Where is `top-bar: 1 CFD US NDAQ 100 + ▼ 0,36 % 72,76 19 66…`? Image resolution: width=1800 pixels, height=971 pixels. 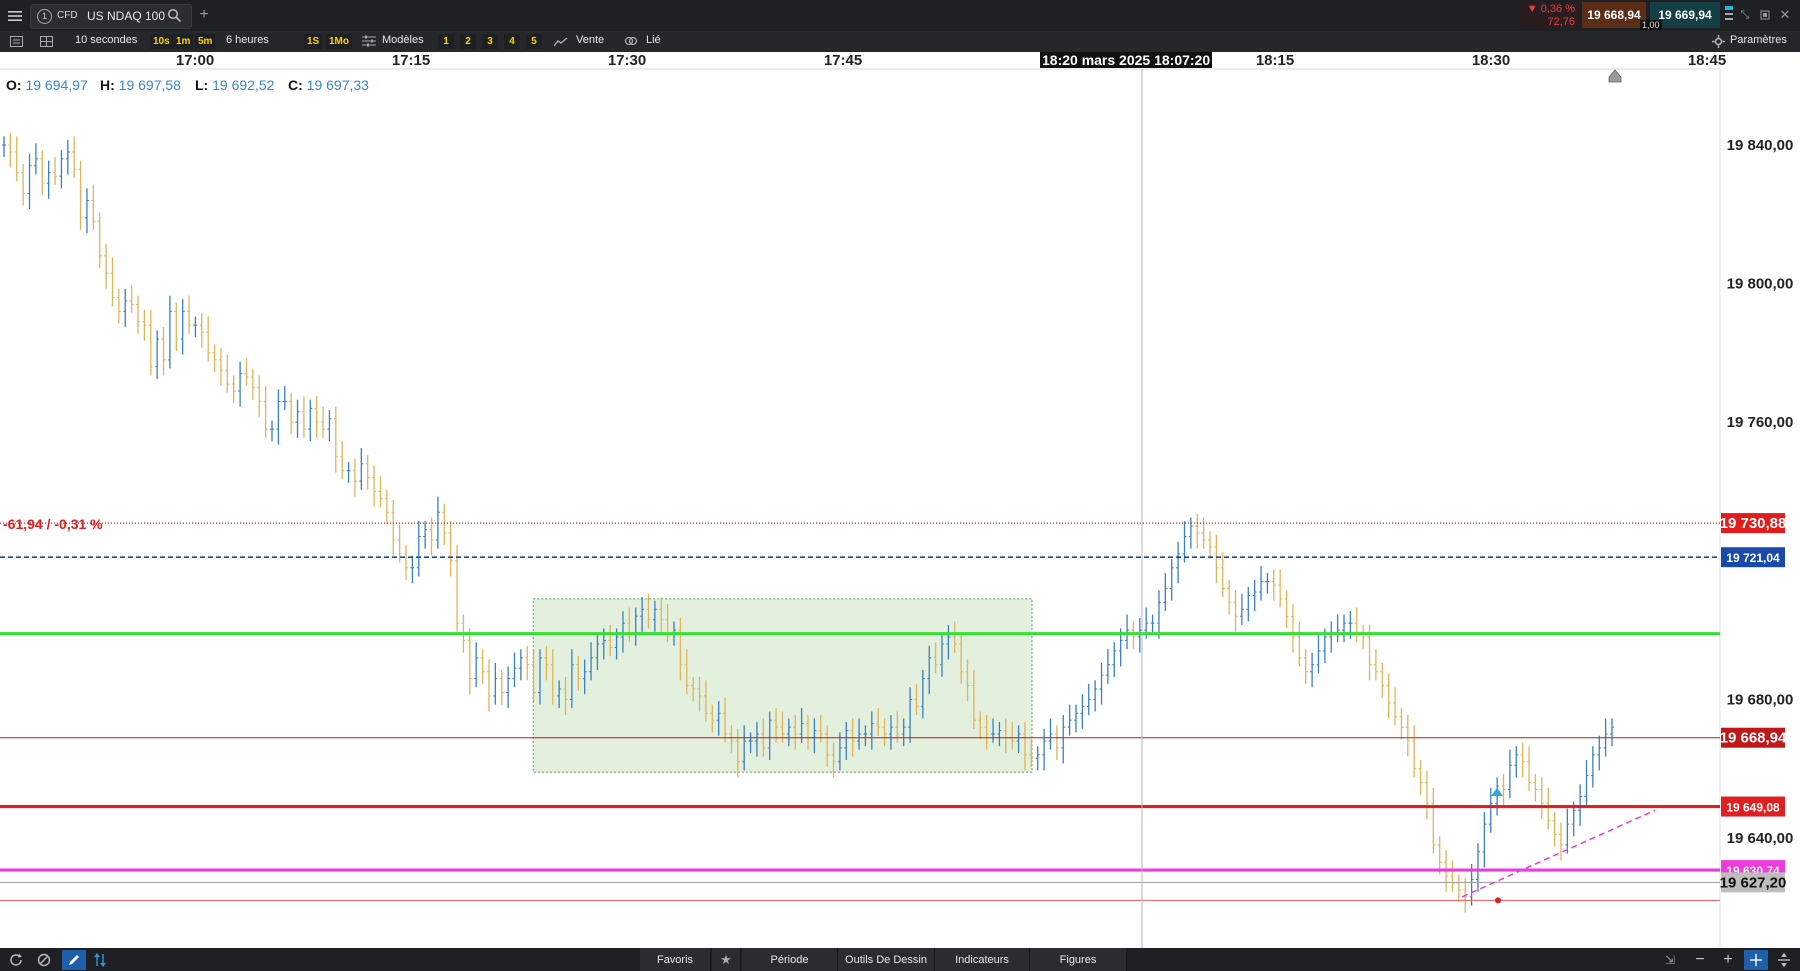
top-bar: 1 CFD US NDAQ 100 + ▼ 0,36 % 72,76 19 66… is located at coordinates (900, 15).